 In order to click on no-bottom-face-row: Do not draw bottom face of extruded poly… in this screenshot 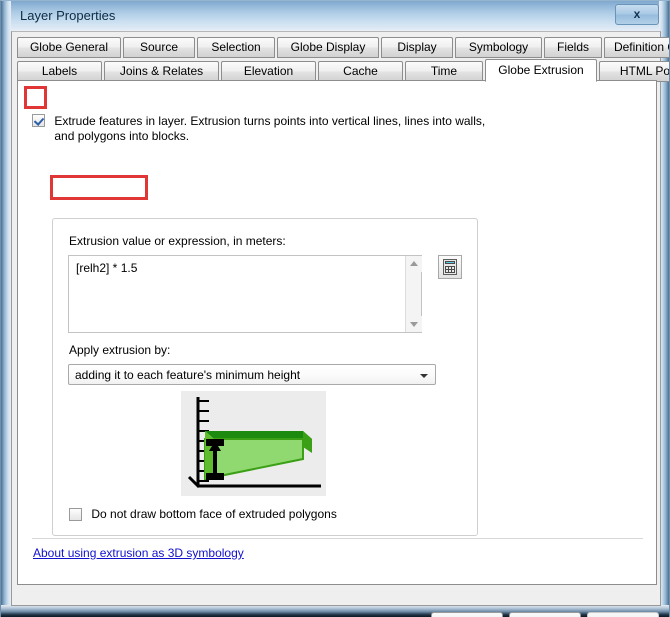, I will do `click(203, 514)`.